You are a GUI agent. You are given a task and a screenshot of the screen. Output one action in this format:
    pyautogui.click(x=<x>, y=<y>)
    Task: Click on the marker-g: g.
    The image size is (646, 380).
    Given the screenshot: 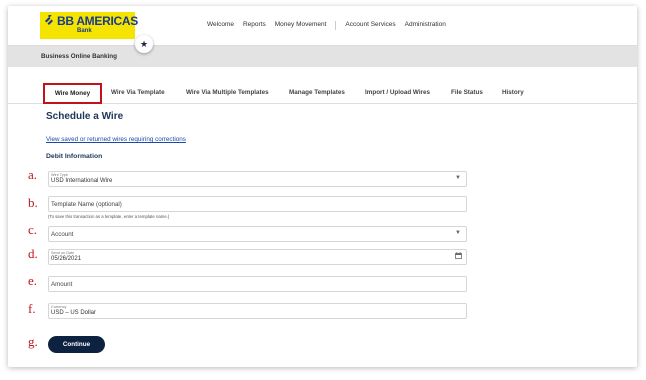 What is the action you would take?
    pyautogui.click(x=33, y=341)
    